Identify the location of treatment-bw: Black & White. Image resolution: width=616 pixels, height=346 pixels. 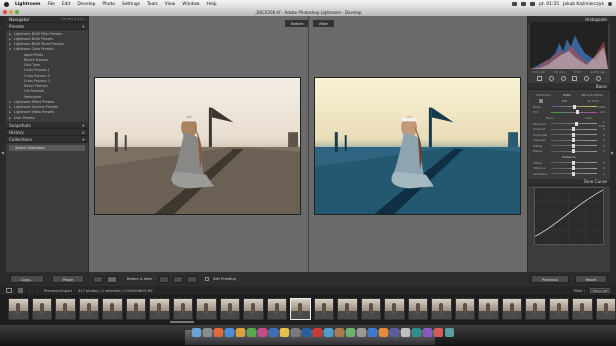
(592, 95).